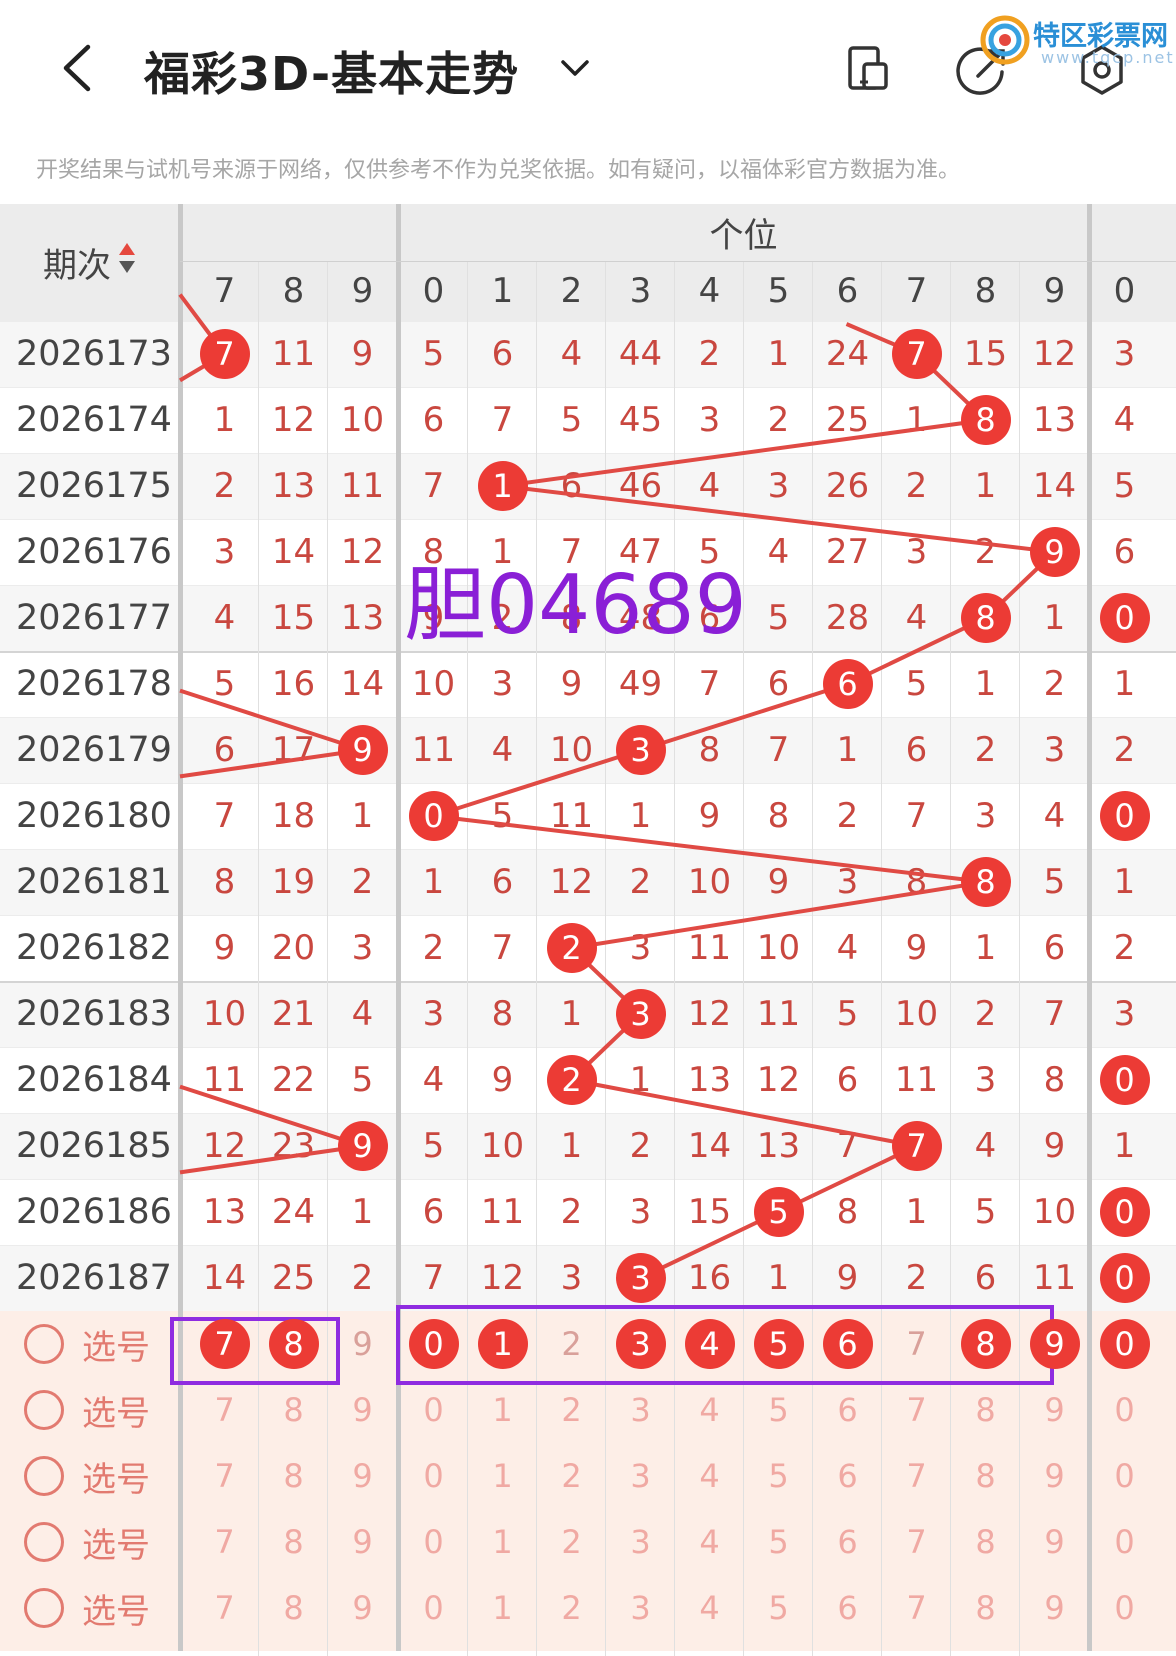 The height and width of the screenshot is (1656, 1176). What do you see at coordinates (362, 420) in the screenshot?
I see `trend-cell: 10` at bounding box center [362, 420].